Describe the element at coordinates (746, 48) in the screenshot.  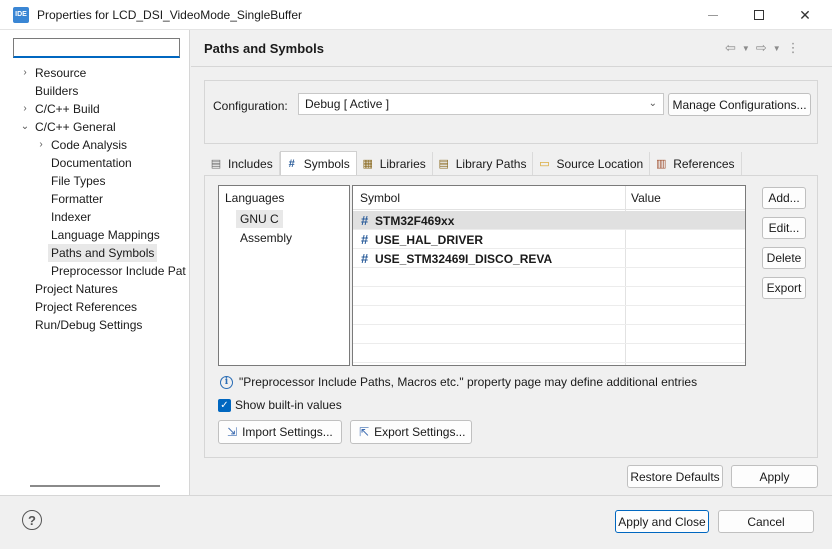
I see `back-dropdown-icon: ▼` at that location.